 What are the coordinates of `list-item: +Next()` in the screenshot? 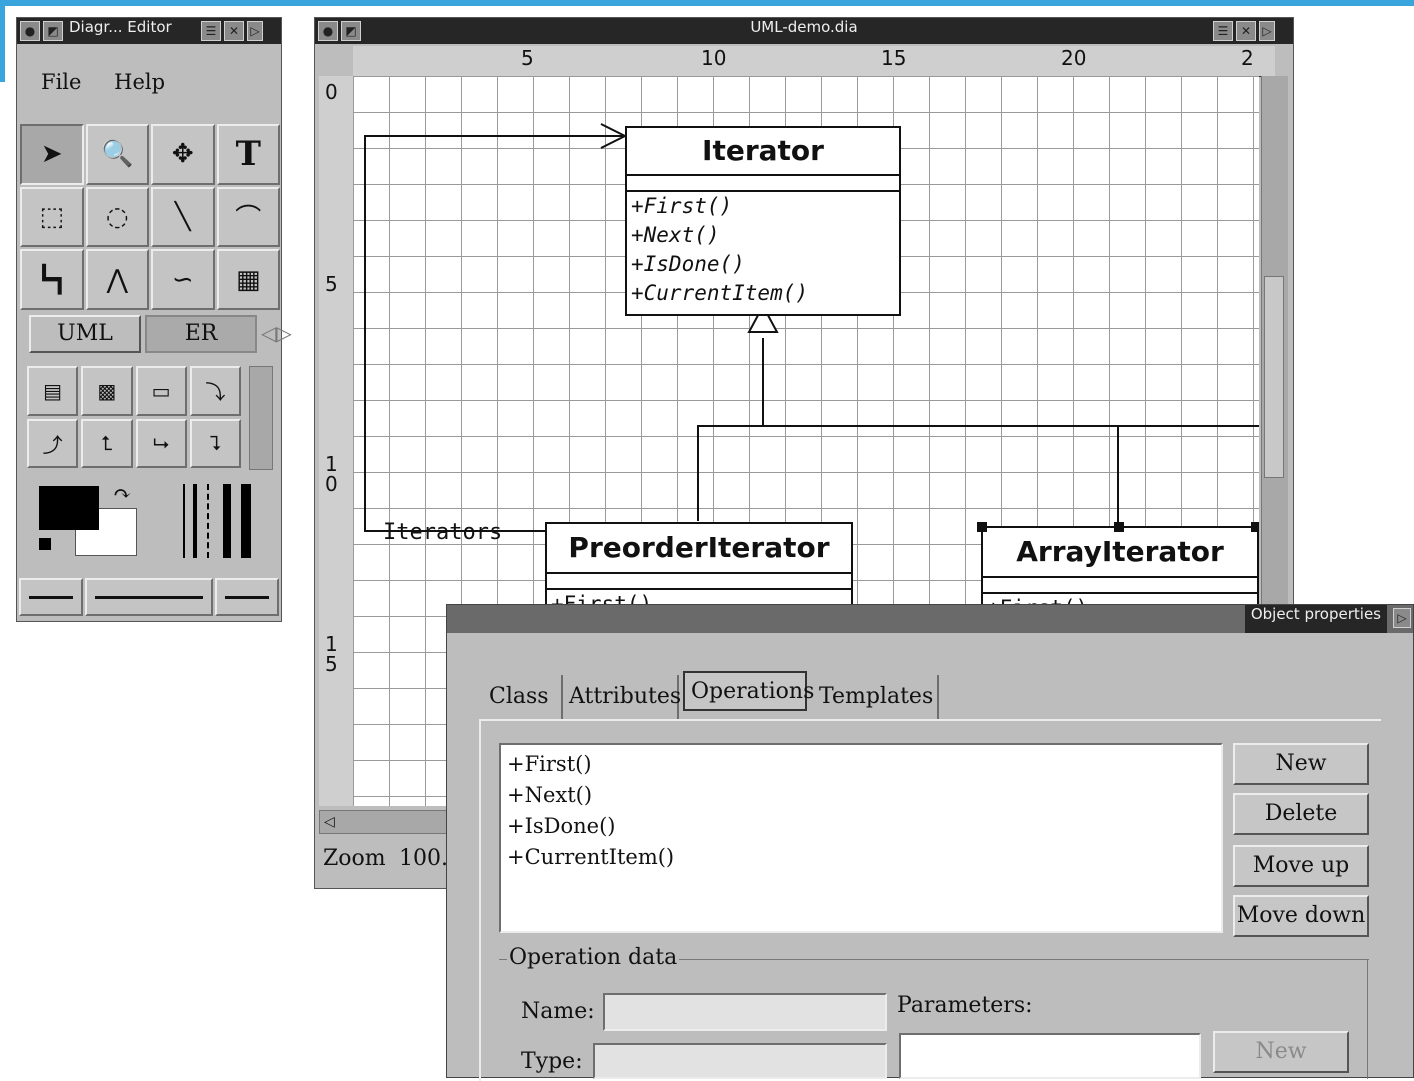 It's located at (861, 795).